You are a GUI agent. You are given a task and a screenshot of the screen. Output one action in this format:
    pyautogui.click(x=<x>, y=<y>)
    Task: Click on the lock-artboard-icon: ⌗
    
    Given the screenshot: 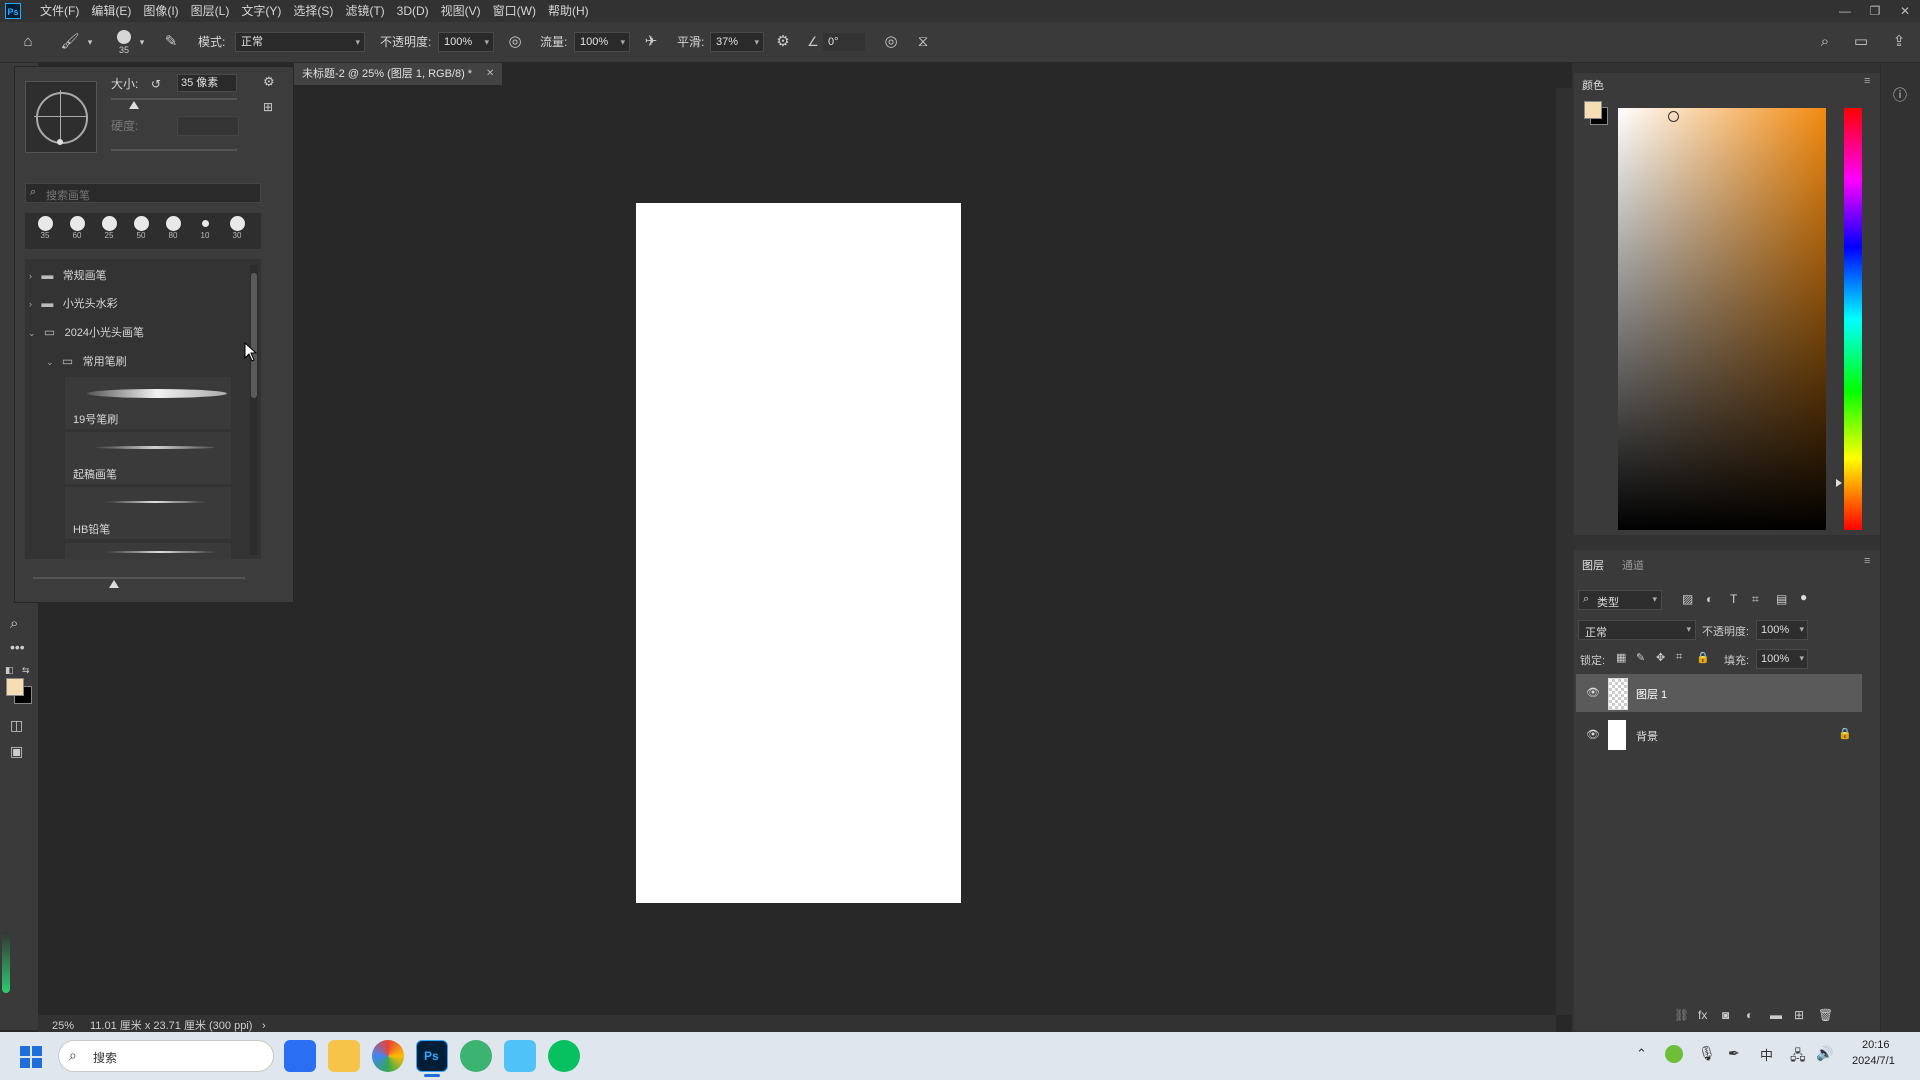 What is the action you would take?
    pyautogui.click(x=1679, y=657)
    